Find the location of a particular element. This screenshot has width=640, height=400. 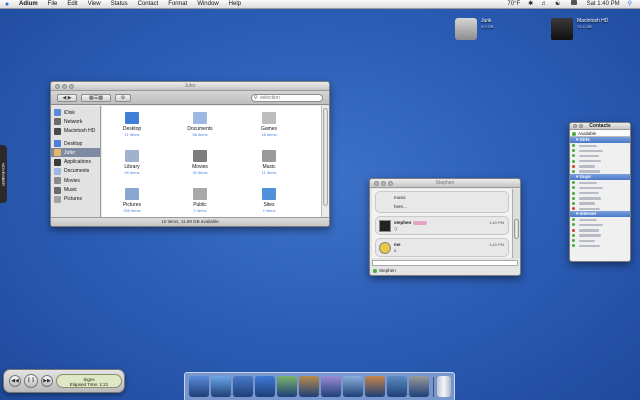

folder-pictures: Pictures 335 items is located at coordinates (132, 200).